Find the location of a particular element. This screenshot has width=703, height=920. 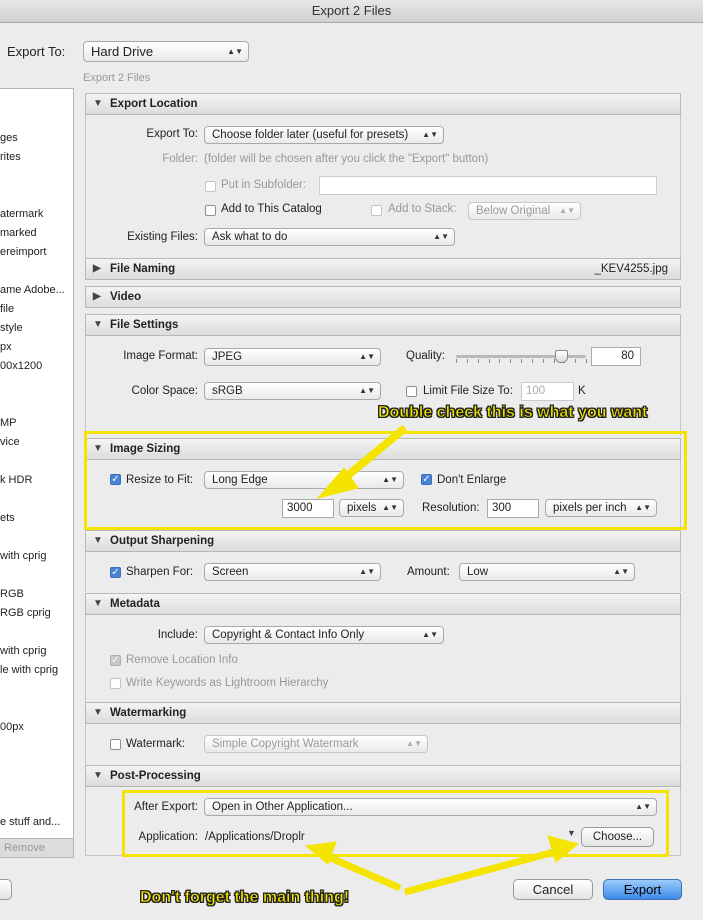

annotation-top: Double check this is what you want is located at coordinates (513, 413).